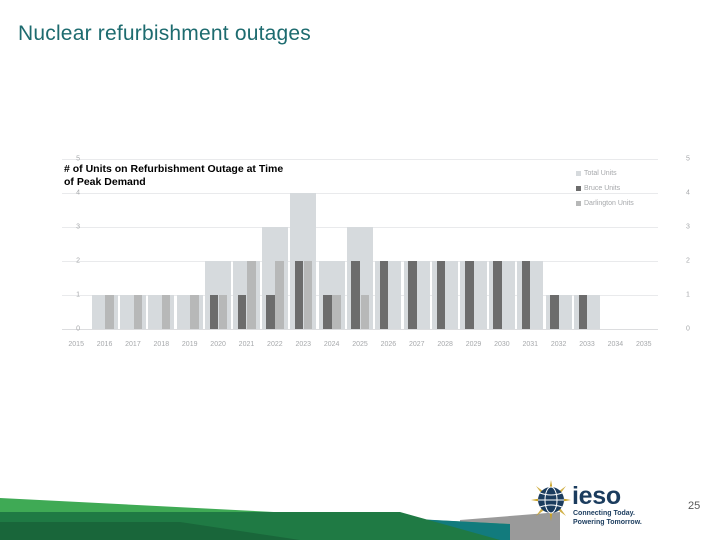 This screenshot has height=540, width=720. Describe the element at coordinates (497, 295) in the screenshot. I see `bar-bruce-2030` at that location.